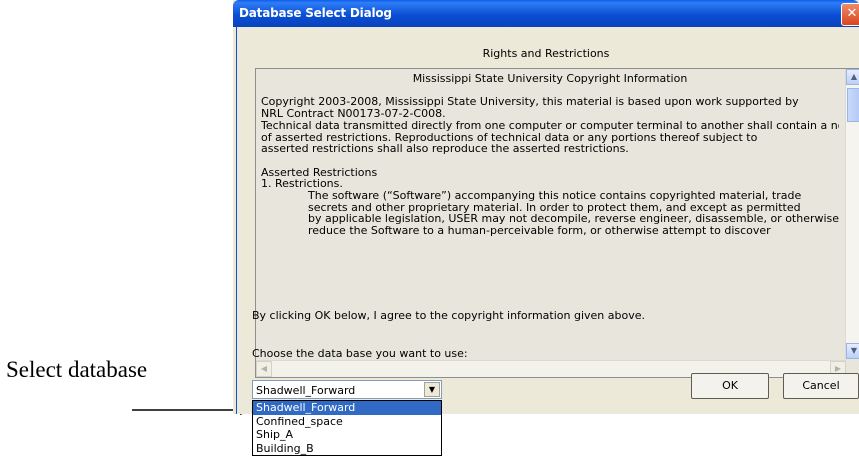  I want to click on database-combobox: Shadwell_Forward ▼, so click(347, 389).